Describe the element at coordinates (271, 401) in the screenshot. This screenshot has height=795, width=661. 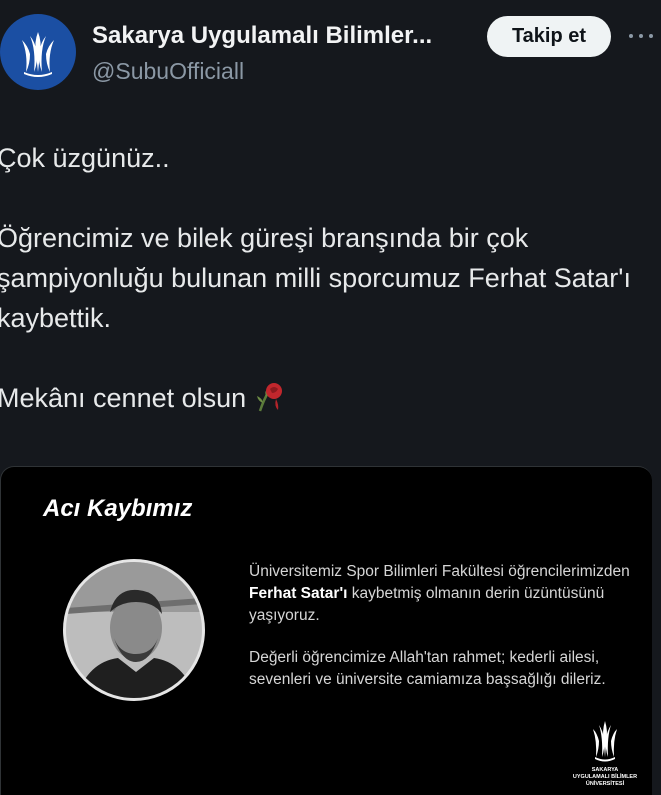
I see `wilted-rose-icon` at that location.